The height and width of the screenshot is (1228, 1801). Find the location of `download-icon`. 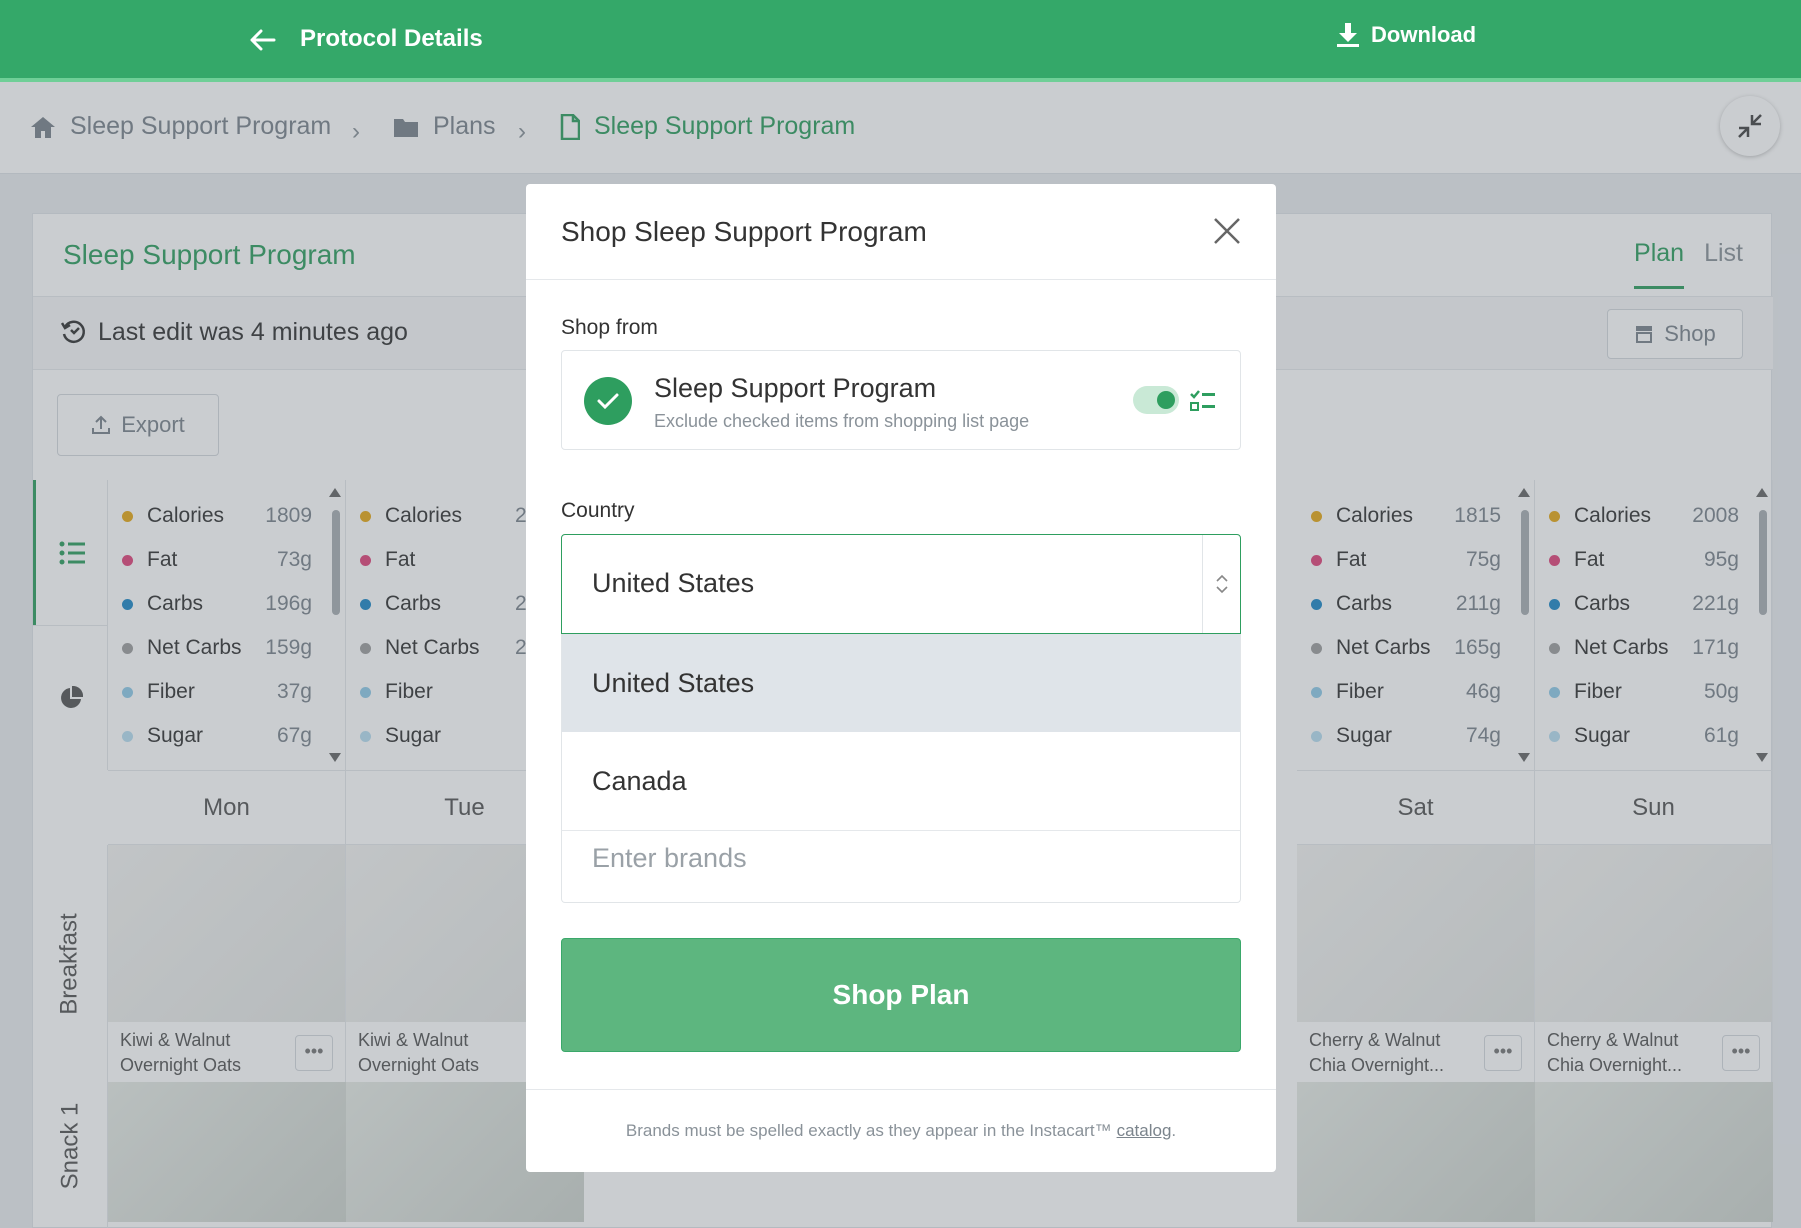

download-icon is located at coordinates (1348, 35).